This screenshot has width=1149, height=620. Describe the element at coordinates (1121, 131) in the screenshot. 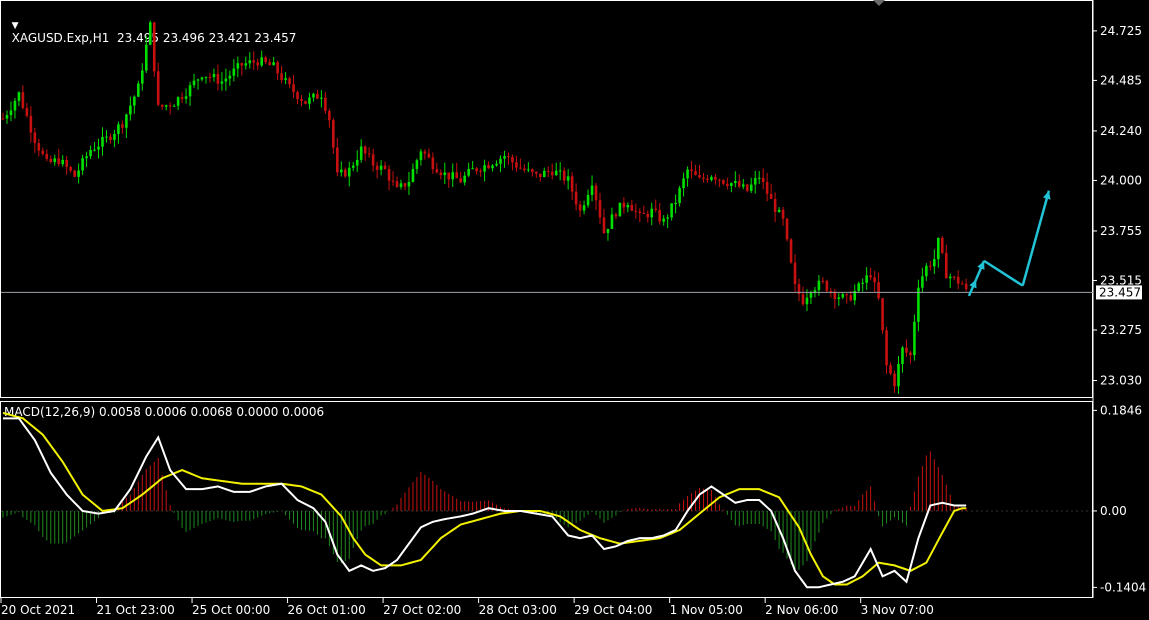

I see `price-tick-label: 24.240` at that location.